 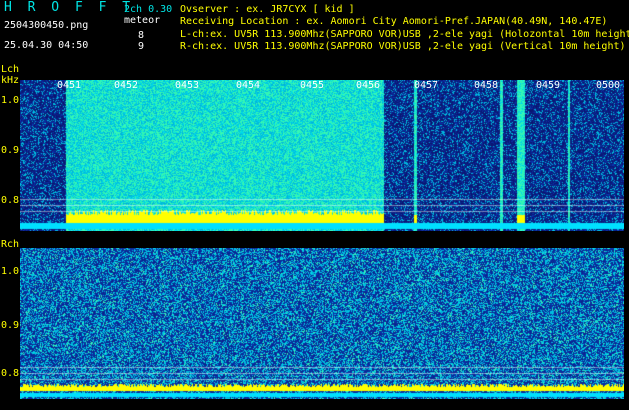 I want to click on meteor-count-l: 8, so click(x=141, y=35).